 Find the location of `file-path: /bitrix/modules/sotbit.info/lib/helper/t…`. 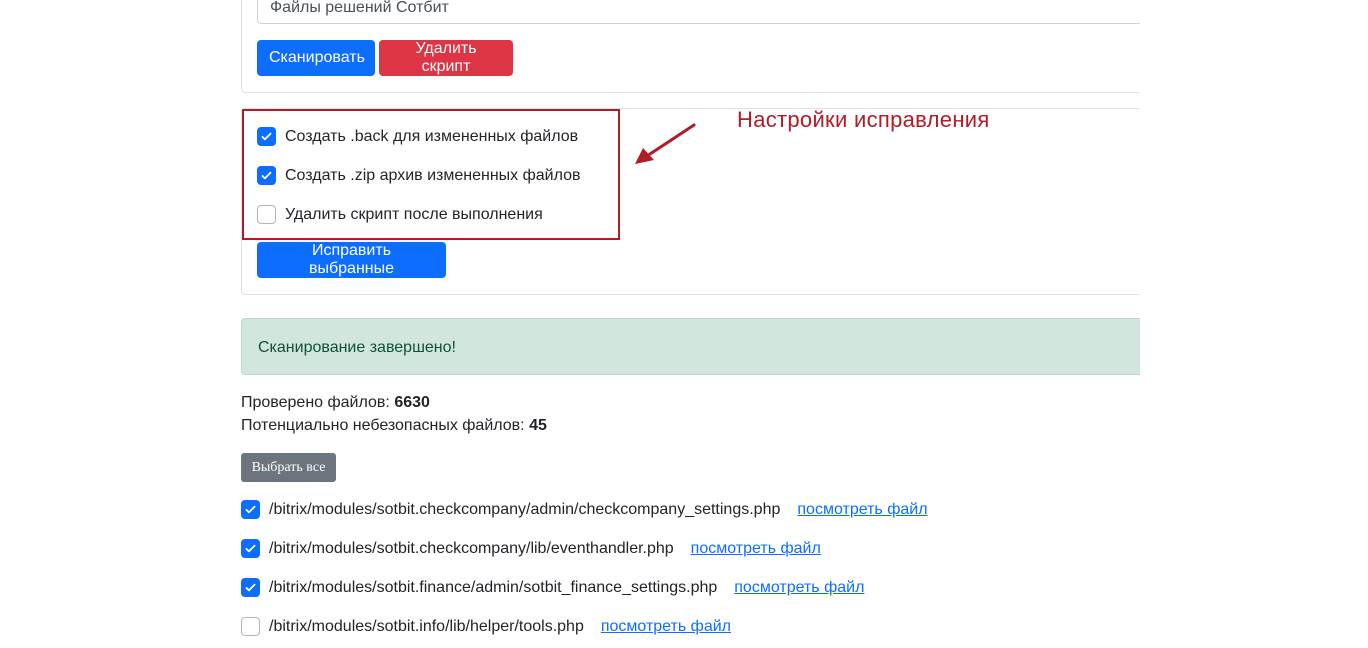

file-path: /bitrix/modules/sotbit.info/lib/helper/t… is located at coordinates (426, 626).